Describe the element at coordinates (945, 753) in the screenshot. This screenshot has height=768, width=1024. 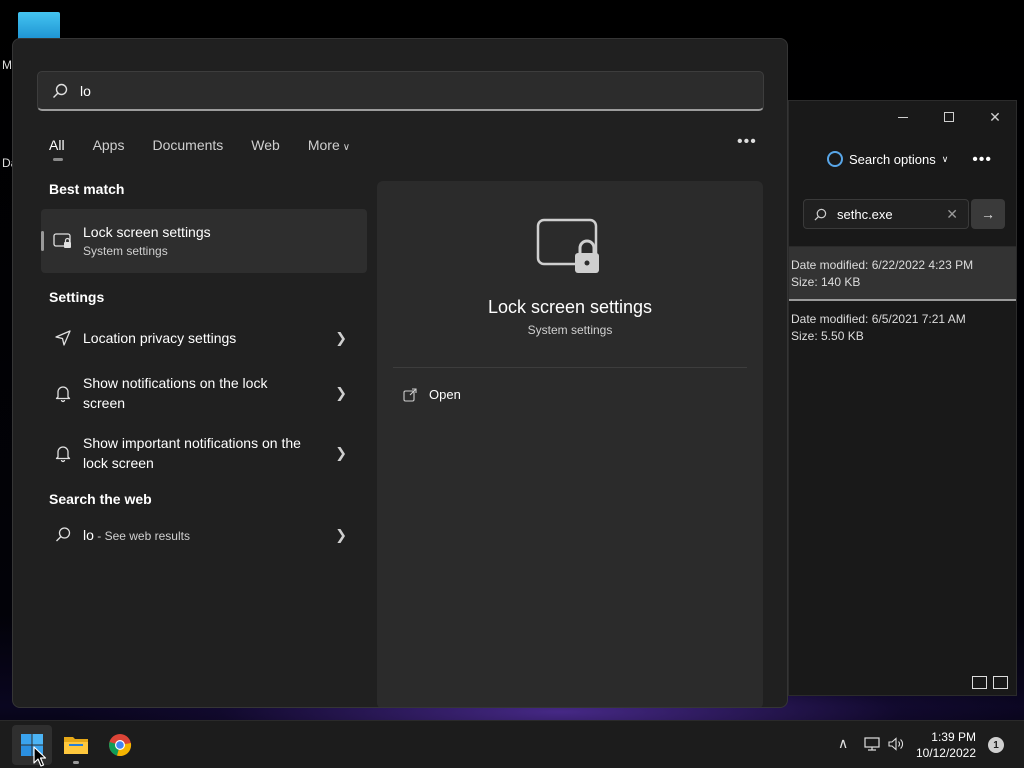
I see `clock-date: 10/12/2022` at that location.